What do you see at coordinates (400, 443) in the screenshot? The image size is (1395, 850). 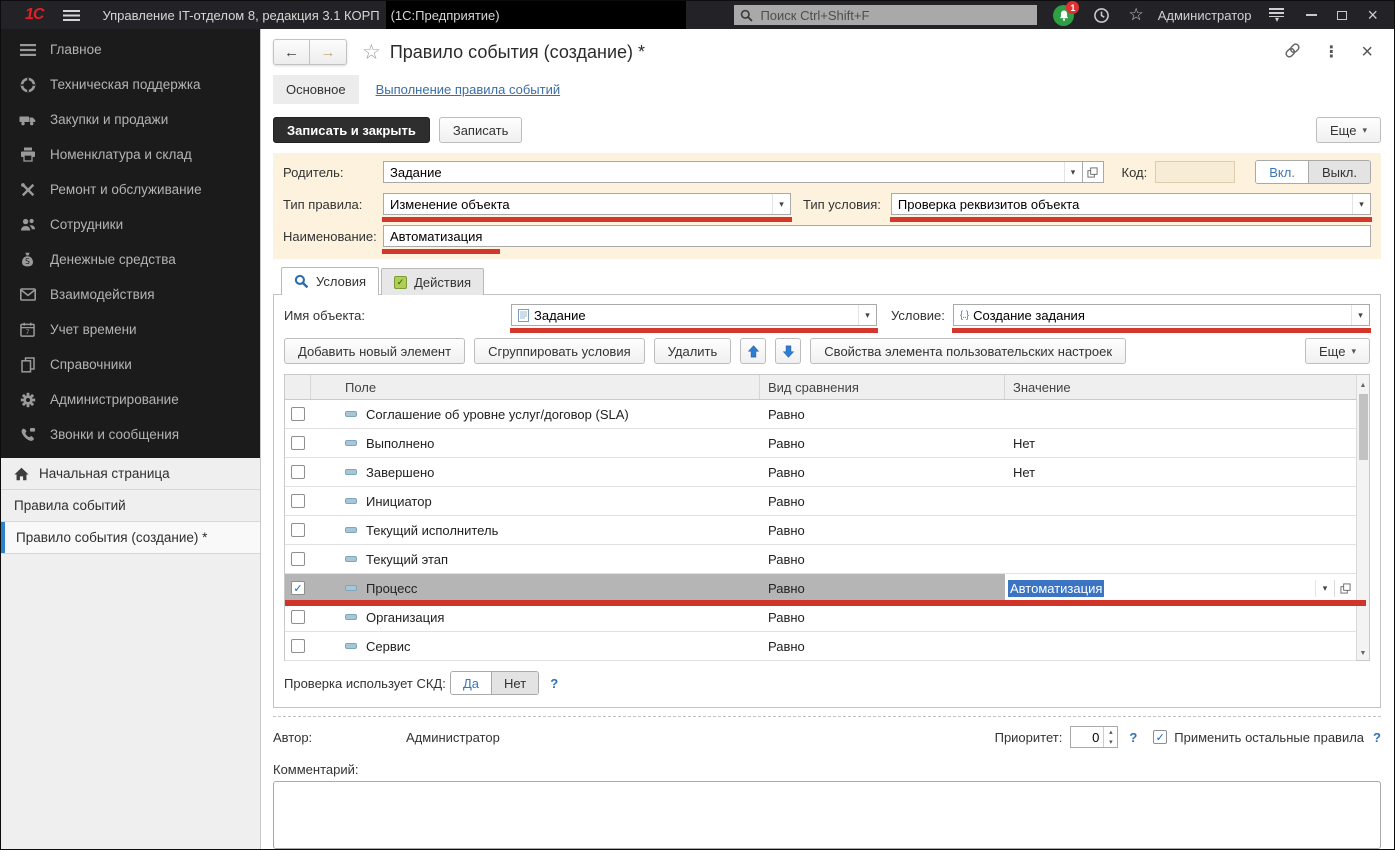 I see `row-field: Выполнено` at bounding box center [400, 443].